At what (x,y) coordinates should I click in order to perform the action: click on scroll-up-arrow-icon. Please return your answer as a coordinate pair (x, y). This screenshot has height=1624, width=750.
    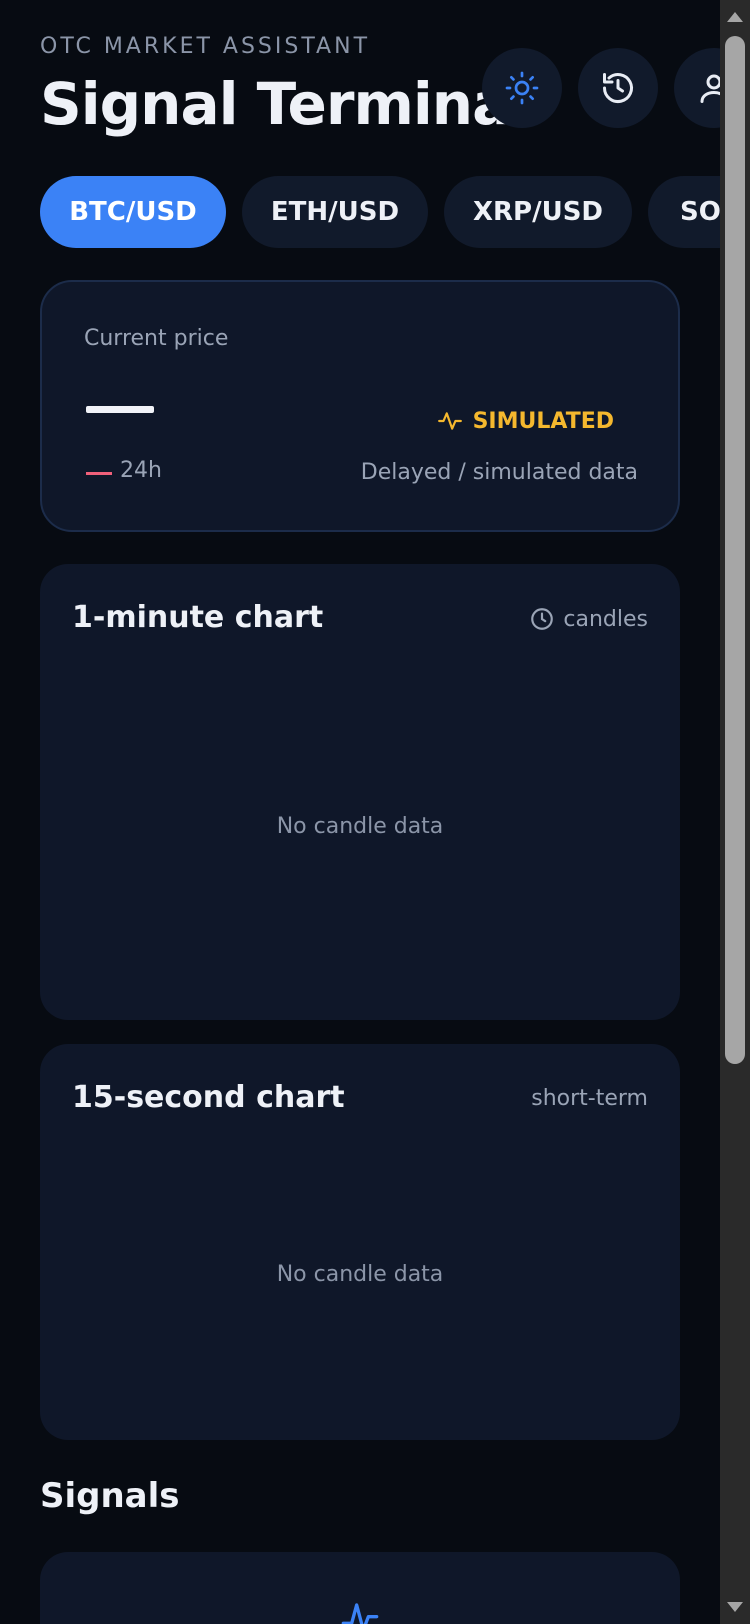
    Looking at the image, I should click on (735, 17).